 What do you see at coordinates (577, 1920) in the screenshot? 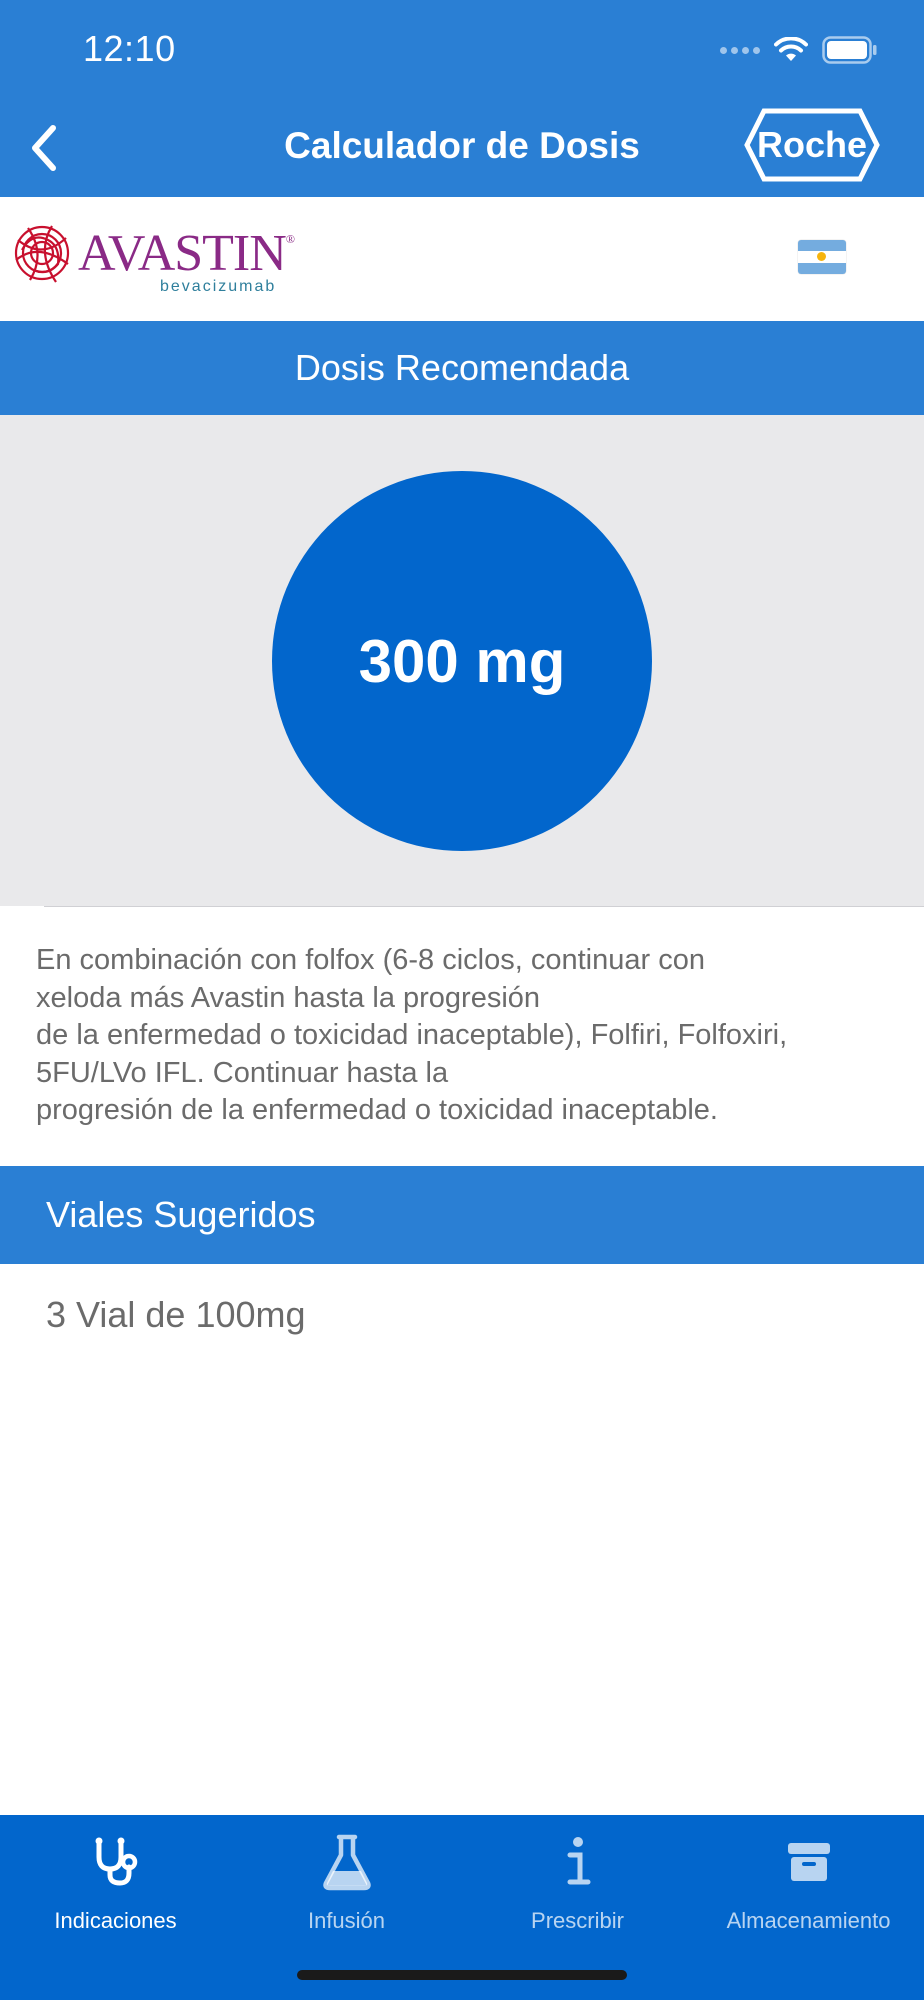
I see `tab-label: Prescribir` at bounding box center [577, 1920].